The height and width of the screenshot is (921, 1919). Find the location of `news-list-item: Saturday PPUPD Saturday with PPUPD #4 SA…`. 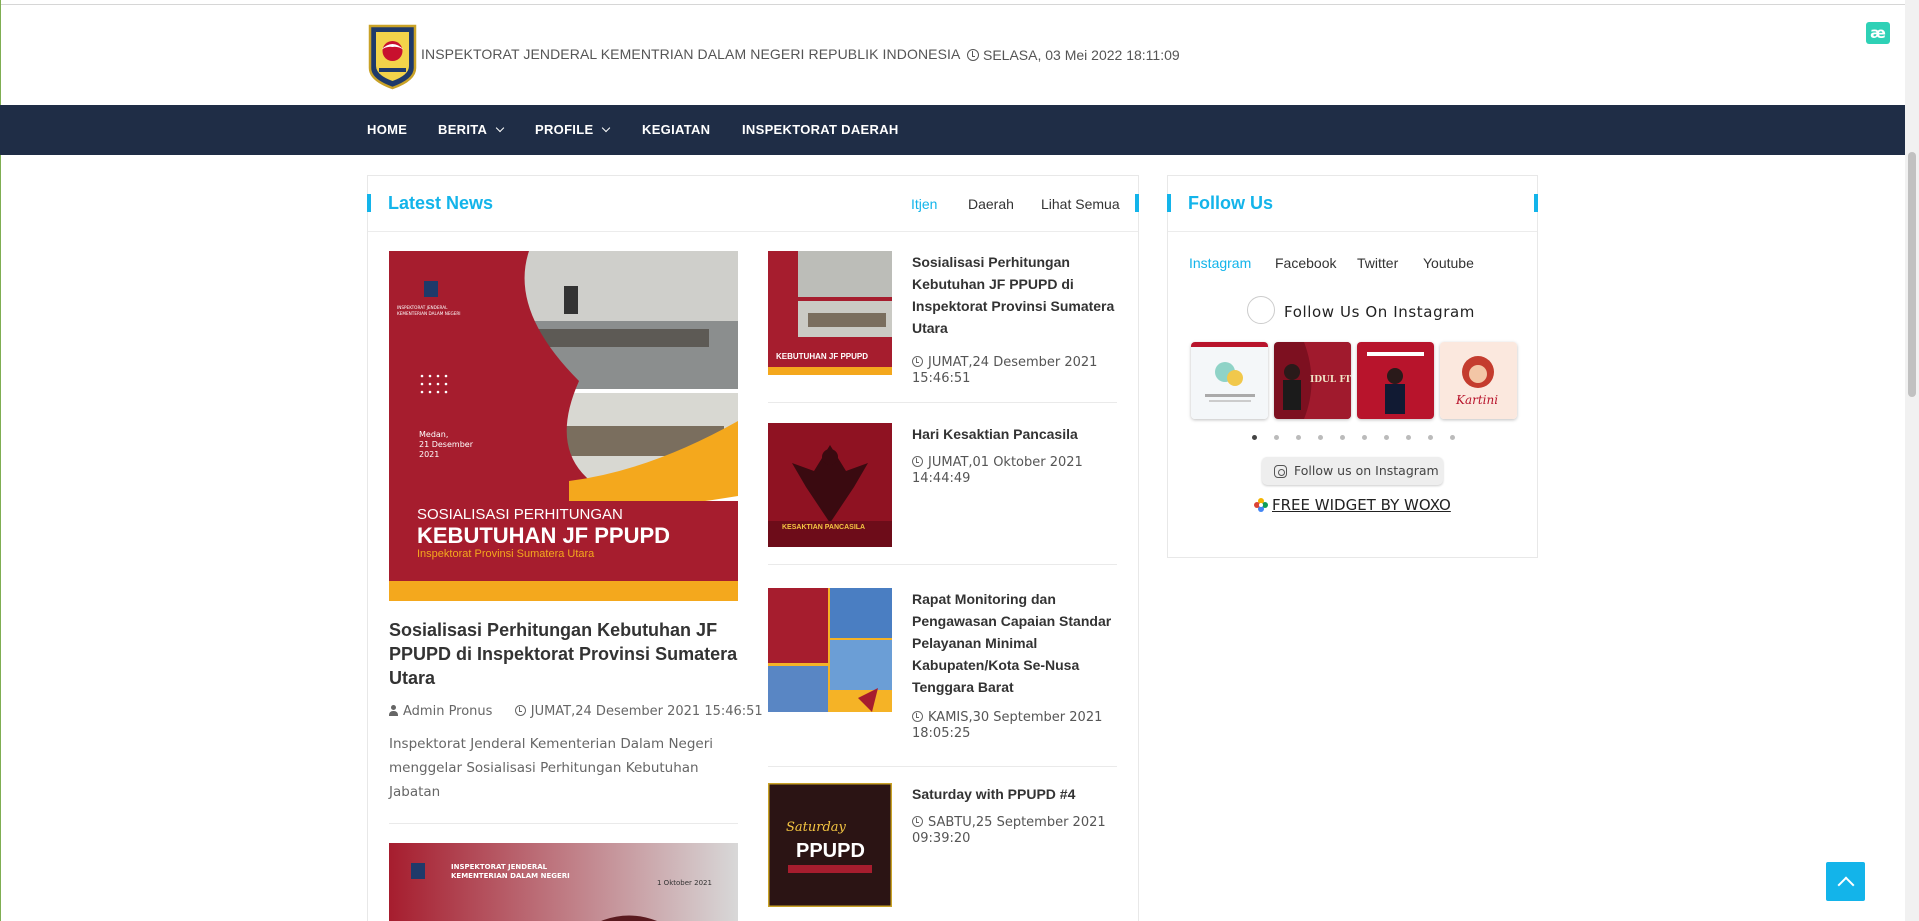

news-list-item: Saturday PPUPD Saturday with PPUPD #4 SA… is located at coordinates (943, 852).